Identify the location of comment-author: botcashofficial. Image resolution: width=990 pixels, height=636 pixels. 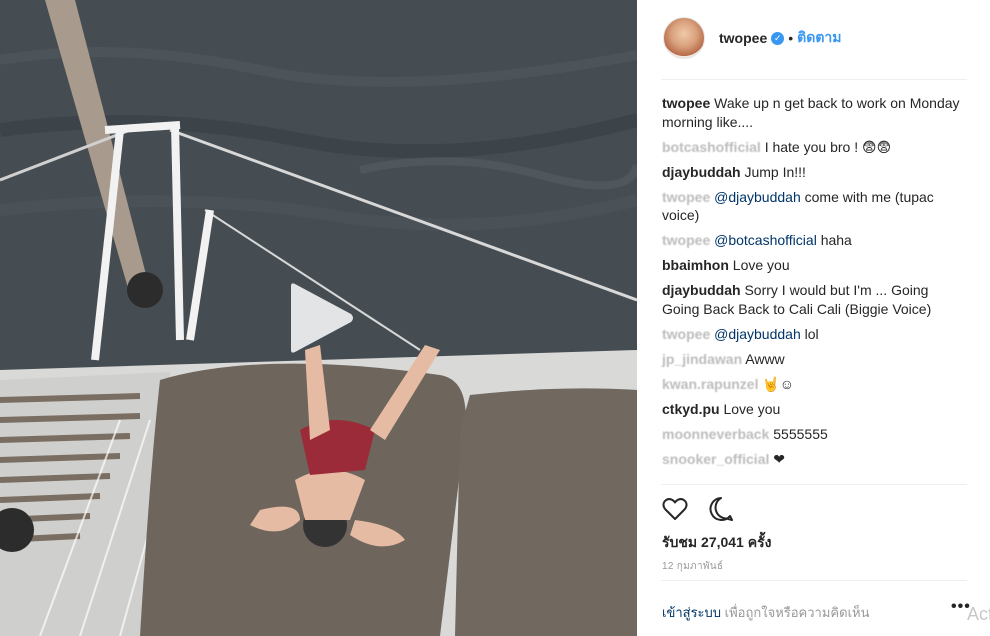
(711, 147).